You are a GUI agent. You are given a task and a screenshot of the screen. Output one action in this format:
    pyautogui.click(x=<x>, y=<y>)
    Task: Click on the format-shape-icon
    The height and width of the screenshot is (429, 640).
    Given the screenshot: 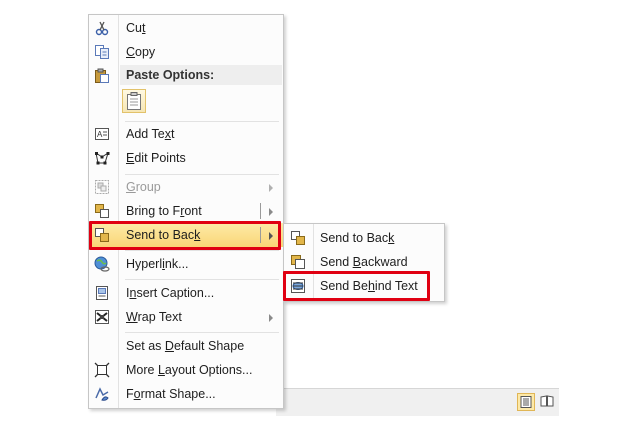 What is the action you would take?
    pyautogui.click(x=102, y=394)
    